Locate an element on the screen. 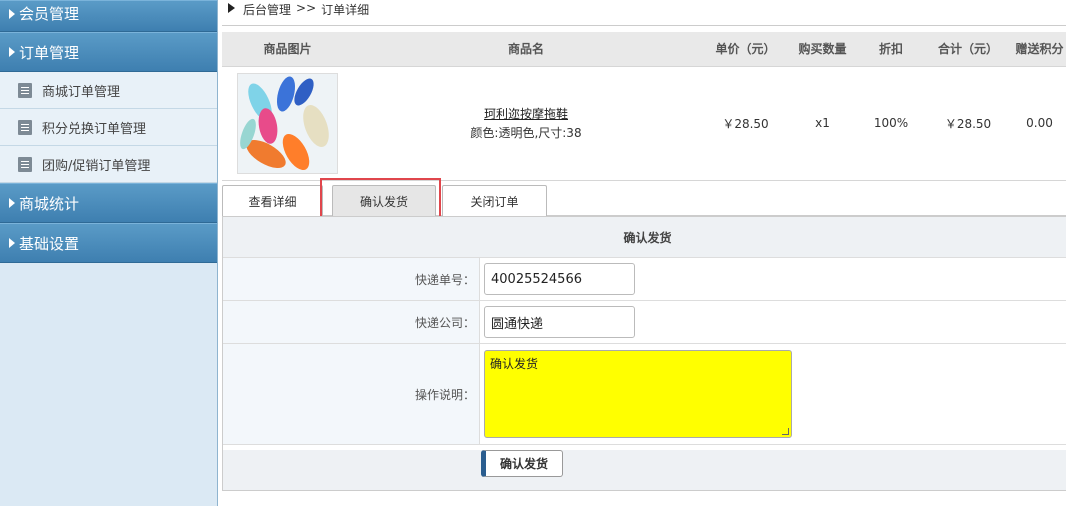 This screenshot has width=1066, height=506. sidebar-section-label: 订单管理 is located at coordinates (49, 52).